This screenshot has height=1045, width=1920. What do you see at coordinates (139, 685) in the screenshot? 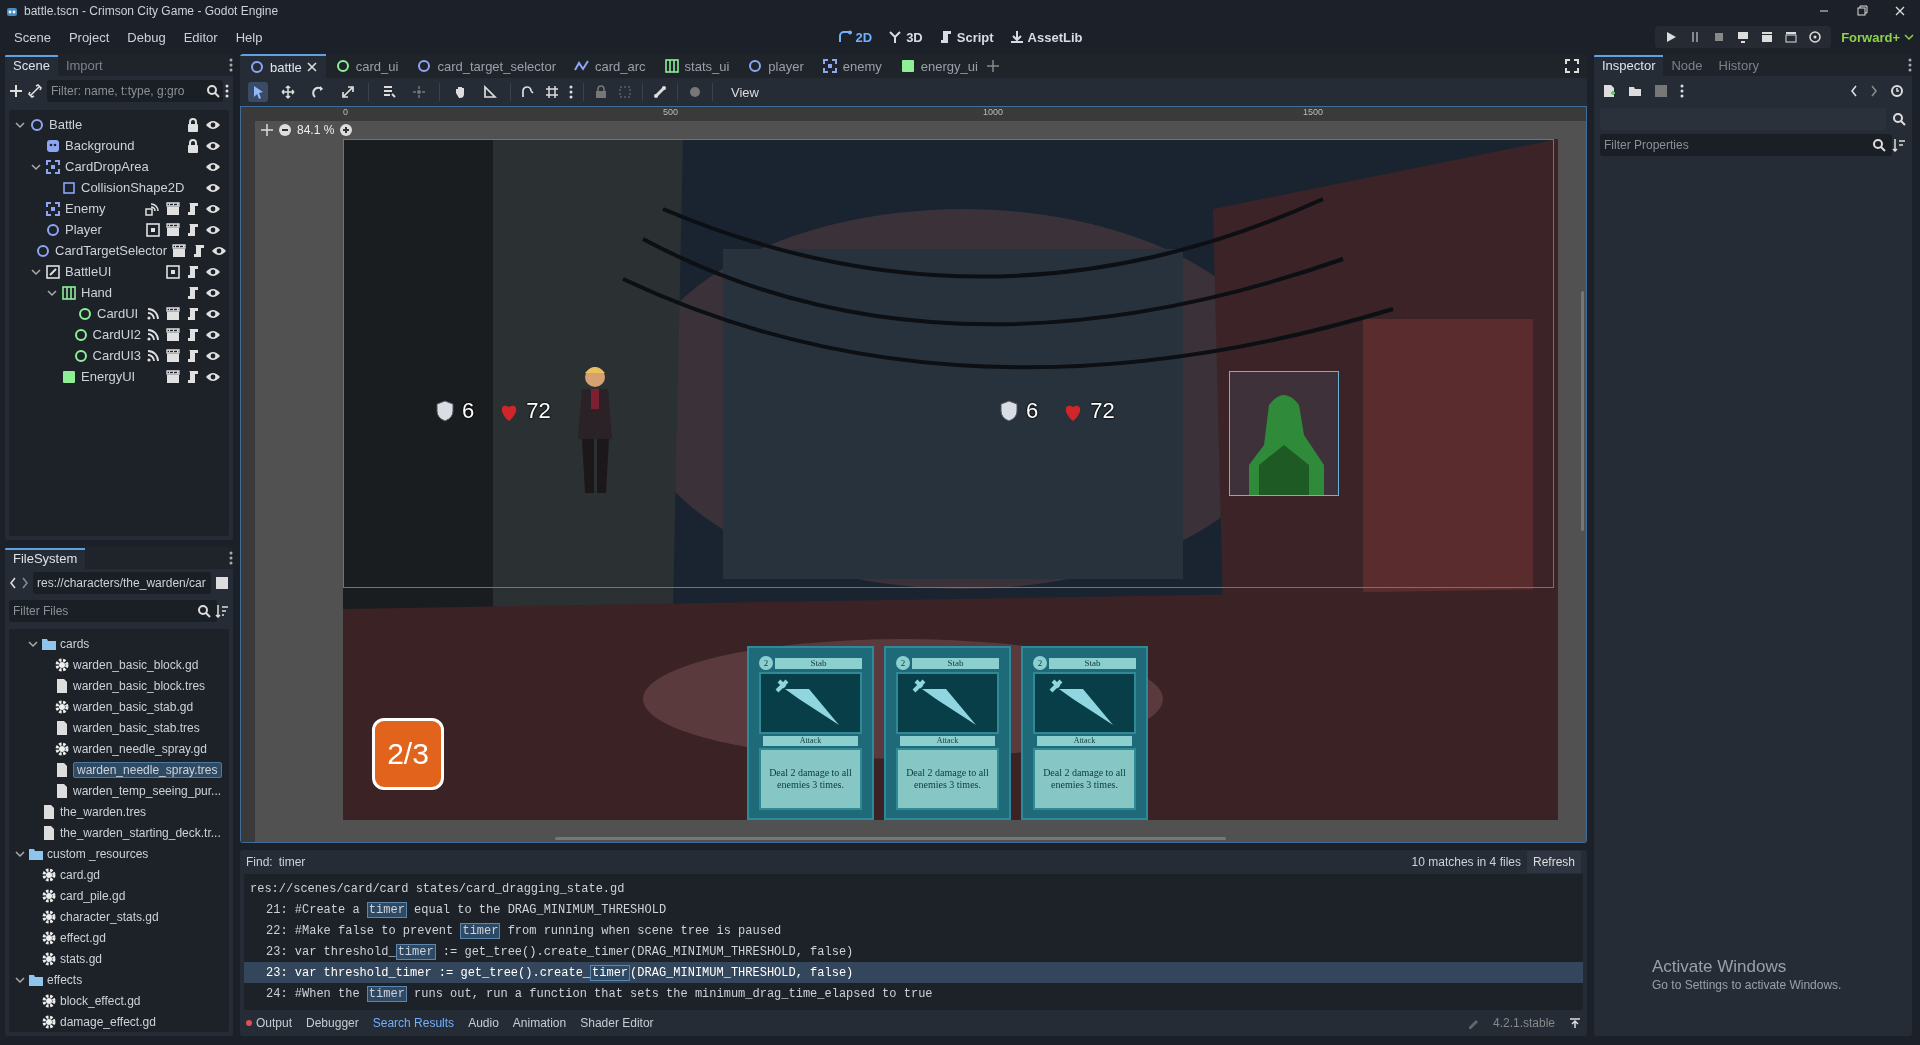
I see `file-item: warden_basic_block.tres` at bounding box center [139, 685].